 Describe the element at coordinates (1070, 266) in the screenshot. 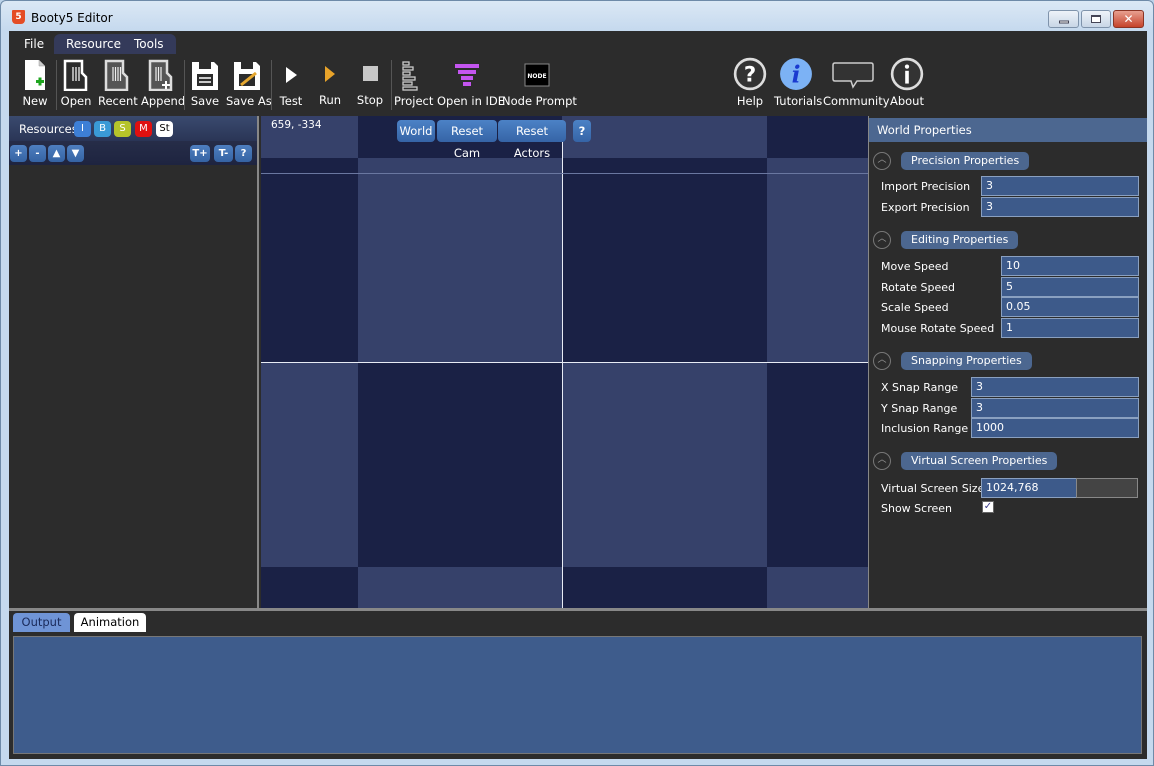

I see `move-speed-input: 10` at that location.